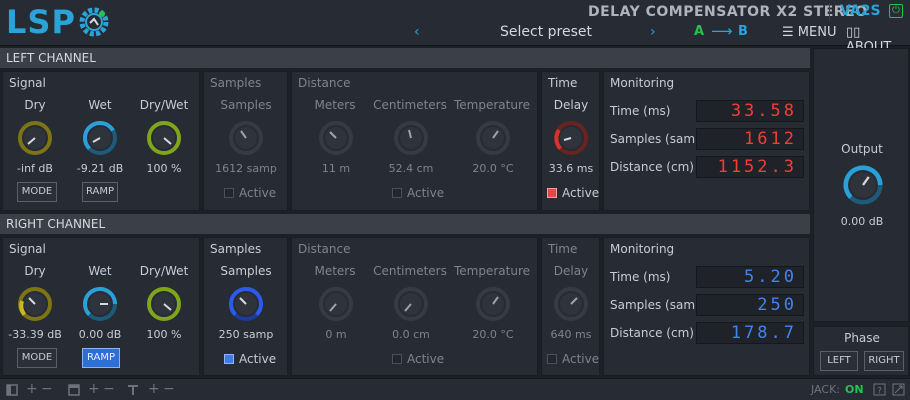  What do you see at coordinates (898, 389) in the screenshot?
I see `resize-icon` at bounding box center [898, 389].